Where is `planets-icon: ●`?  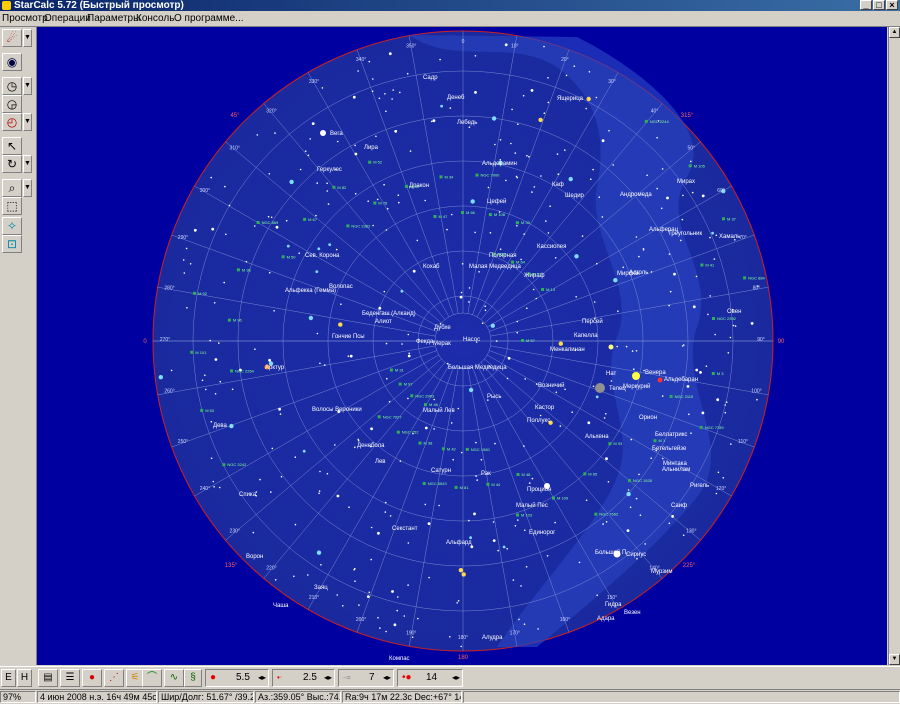
planets-icon: ● is located at coordinates (92, 678).